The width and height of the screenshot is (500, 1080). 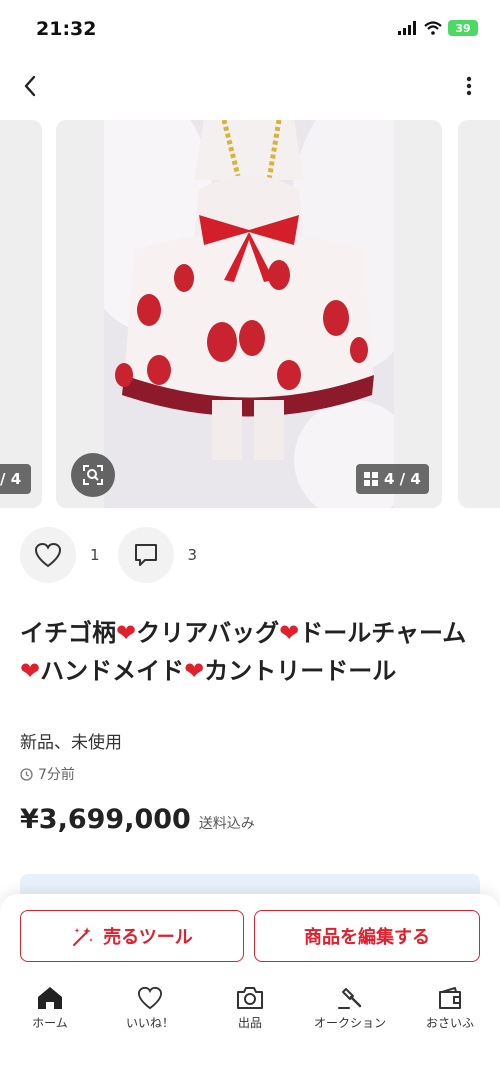 I want to click on image-counter: 4 / 4, so click(x=392, y=479).